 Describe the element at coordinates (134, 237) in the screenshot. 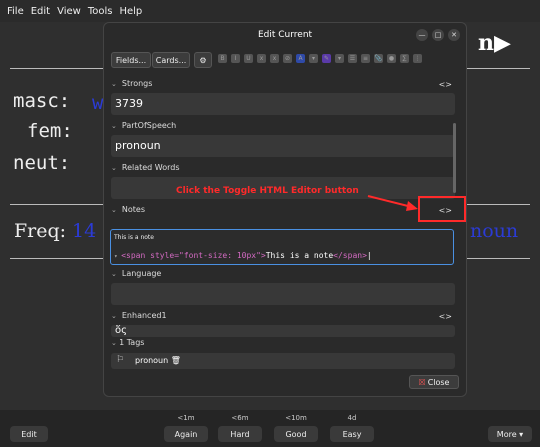

I see `notes-preview-text: This is a note` at that location.